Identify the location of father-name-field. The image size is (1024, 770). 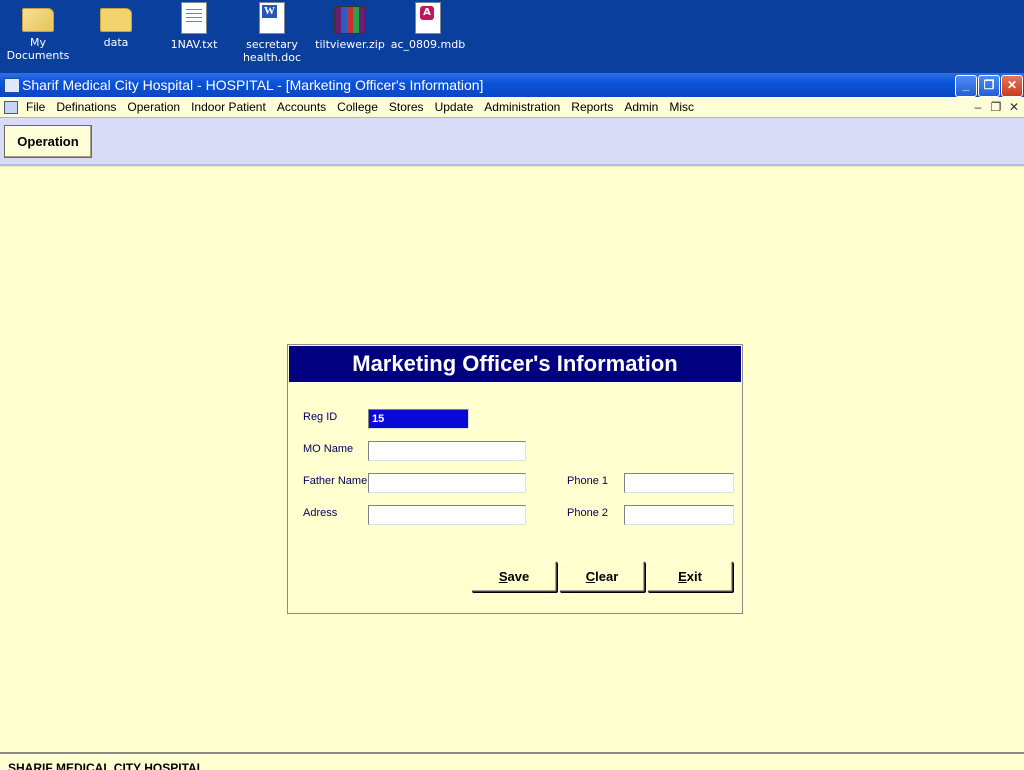
(447, 483).